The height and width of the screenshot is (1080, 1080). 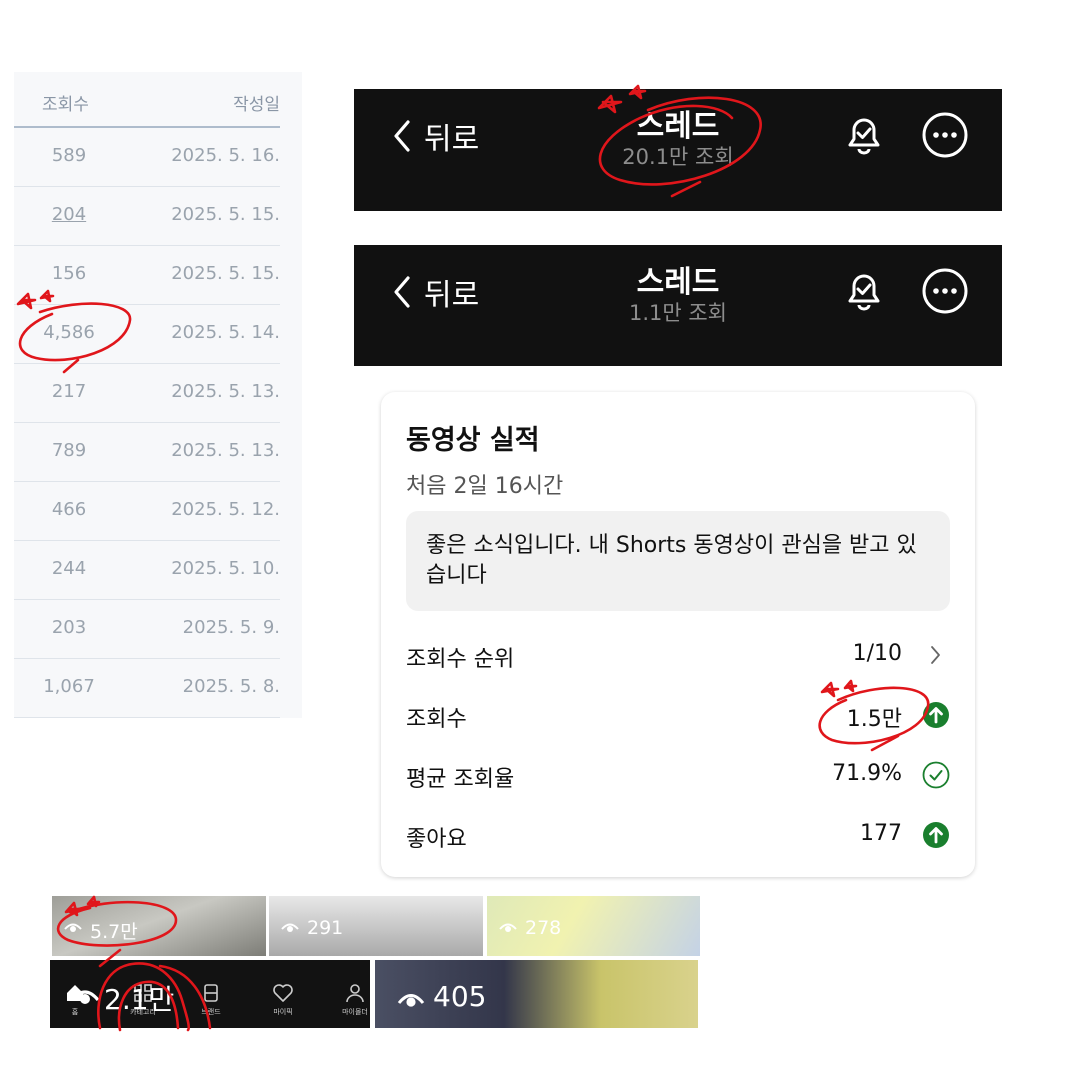 What do you see at coordinates (69, 686) in the screenshot?
I see `views-cell: 1,067` at bounding box center [69, 686].